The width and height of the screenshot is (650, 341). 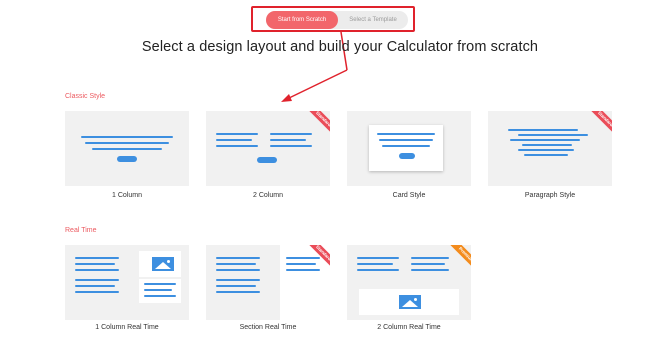 What do you see at coordinates (302, 20) in the screenshot?
I see `start-from-scratch-button: Start from Scratch` at bounding box center [302, 20].